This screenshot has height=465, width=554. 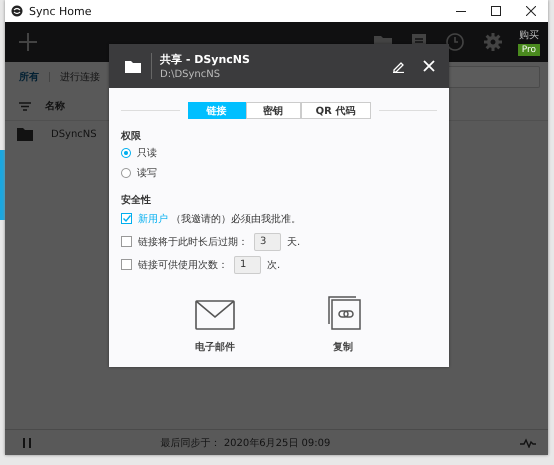 What do you see at coordinates (220, 219) in the screenshot?
I see `checkbox-label: 新用户 （我邀请的）必须由我批准。` at bounding box center [220, 219].